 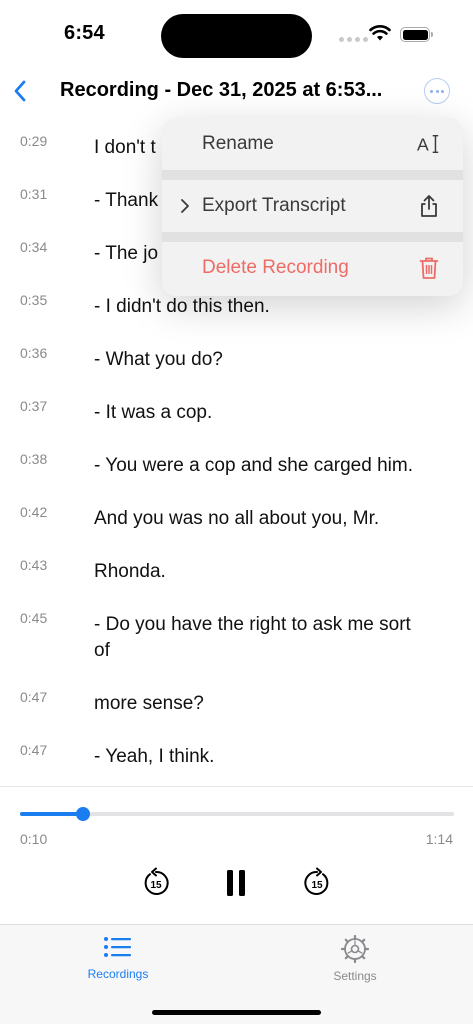 What do you see at coordinates (253, 465) in the screenshot?
I see `segment-text: - You were a cop and she carged him.` at bounding box center [253, 465].